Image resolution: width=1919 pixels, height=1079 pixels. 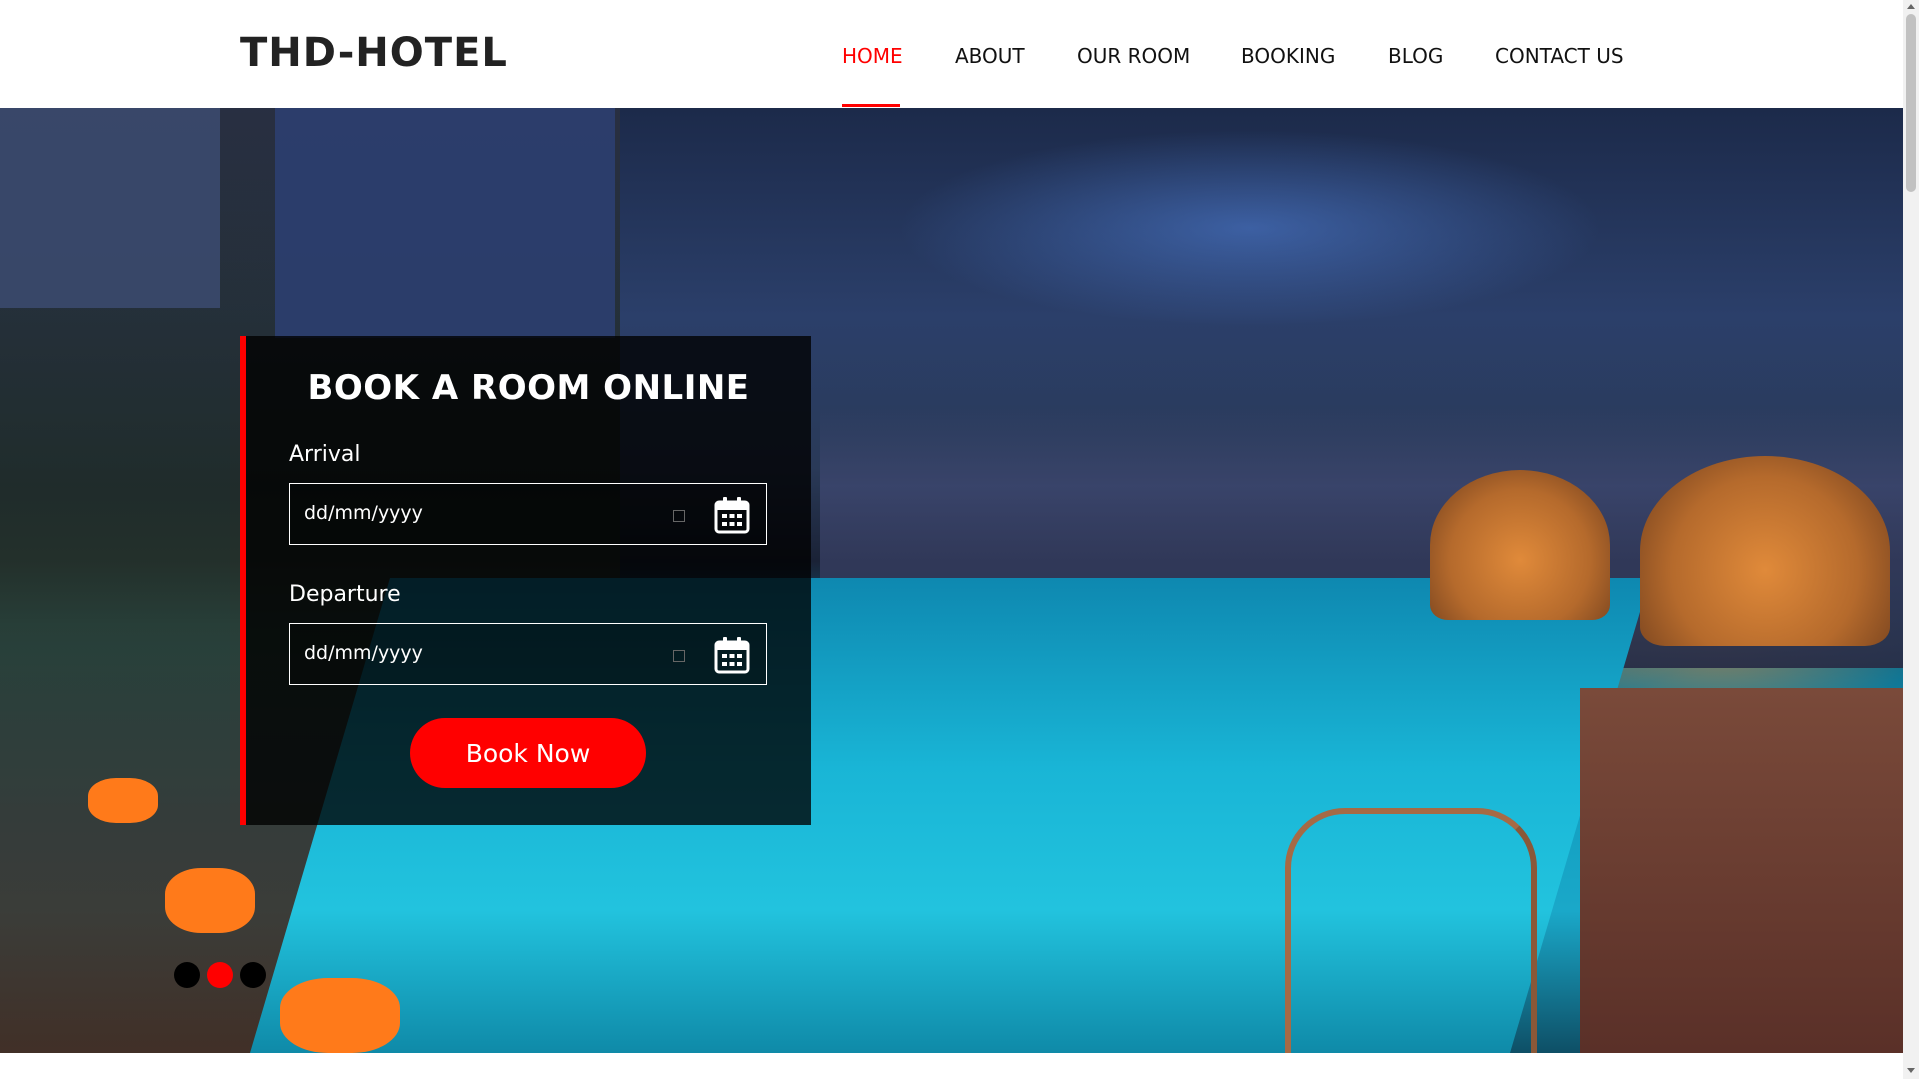 What do you see at coordinates (528, 514) in the screenshot?
I see `arrival-date-input: dd/mm/yyyy` at bounding box center [528, 514].